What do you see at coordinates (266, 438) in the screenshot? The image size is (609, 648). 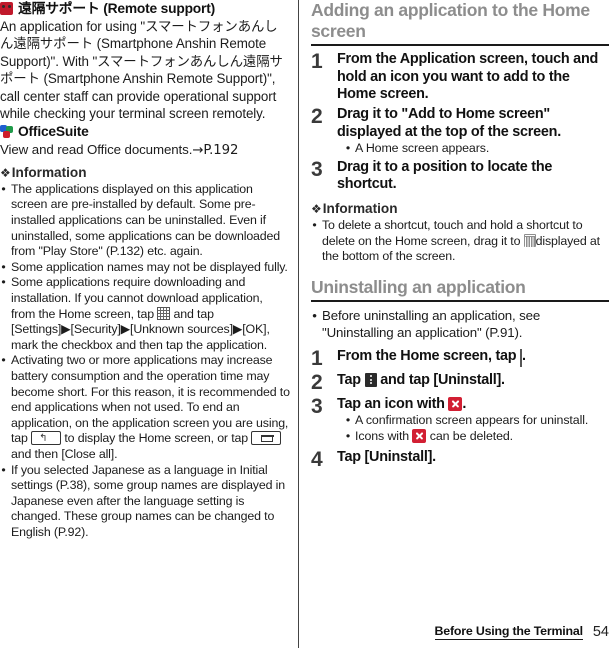 I see `recents-key-icon` at bounding box center [266, 438].